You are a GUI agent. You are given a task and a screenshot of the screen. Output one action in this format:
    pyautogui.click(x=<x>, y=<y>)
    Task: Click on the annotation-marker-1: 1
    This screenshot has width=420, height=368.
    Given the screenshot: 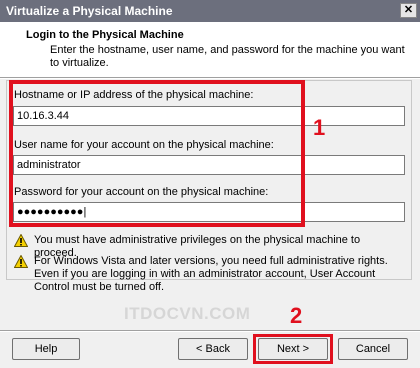 What is the action you would take?
    pyautogui.click(x=319, y=127)
    